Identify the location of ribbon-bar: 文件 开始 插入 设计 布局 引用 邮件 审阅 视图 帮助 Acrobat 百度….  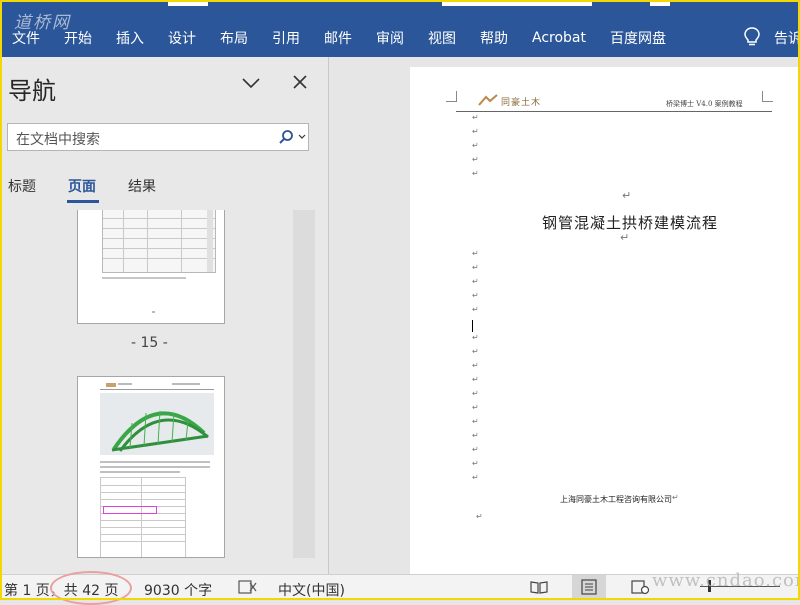
(401, 28).